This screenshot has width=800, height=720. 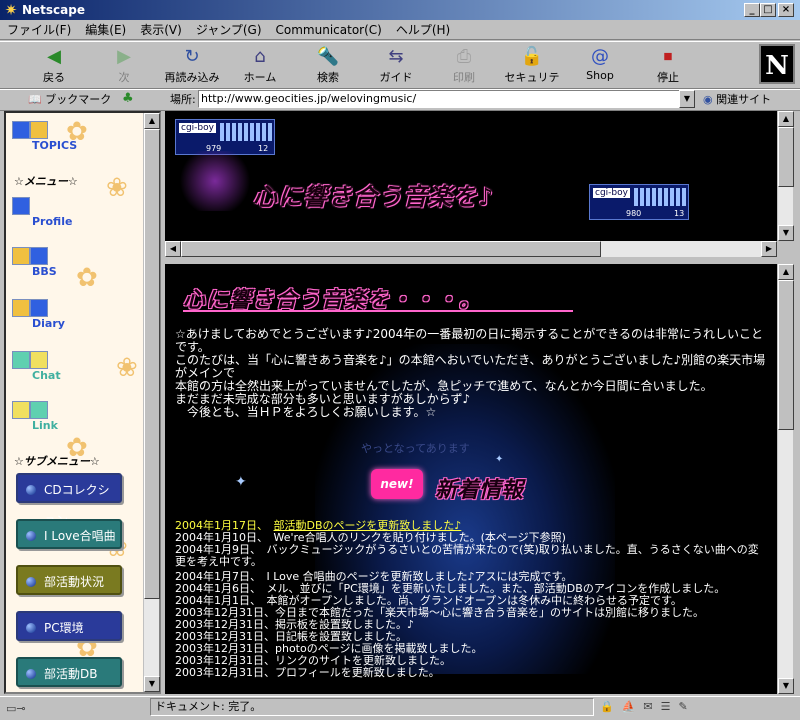 What do you see at coordinates (328, 66) in the screenshot?
I see `search-button: 🔦 検索` at bounding box center [328, 66].